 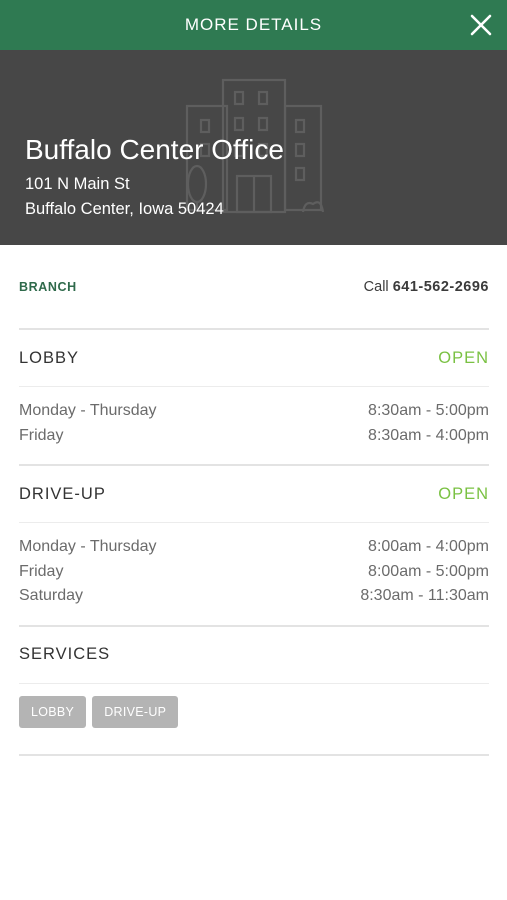 I want to click on lobby-header: LOBBY OPEN, so click(x=254, y=358).